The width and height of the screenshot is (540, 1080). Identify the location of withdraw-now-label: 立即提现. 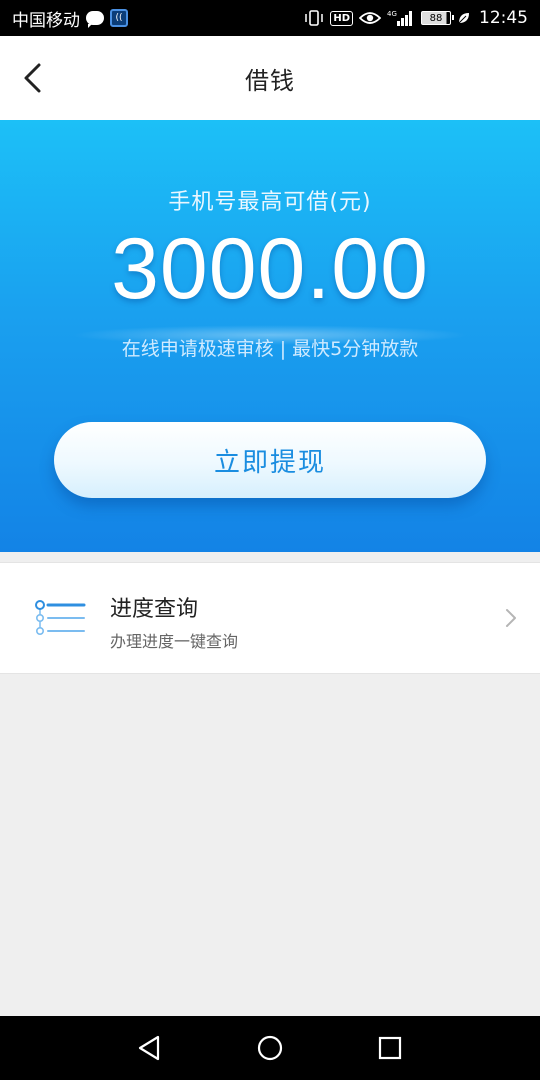
(269, 462).